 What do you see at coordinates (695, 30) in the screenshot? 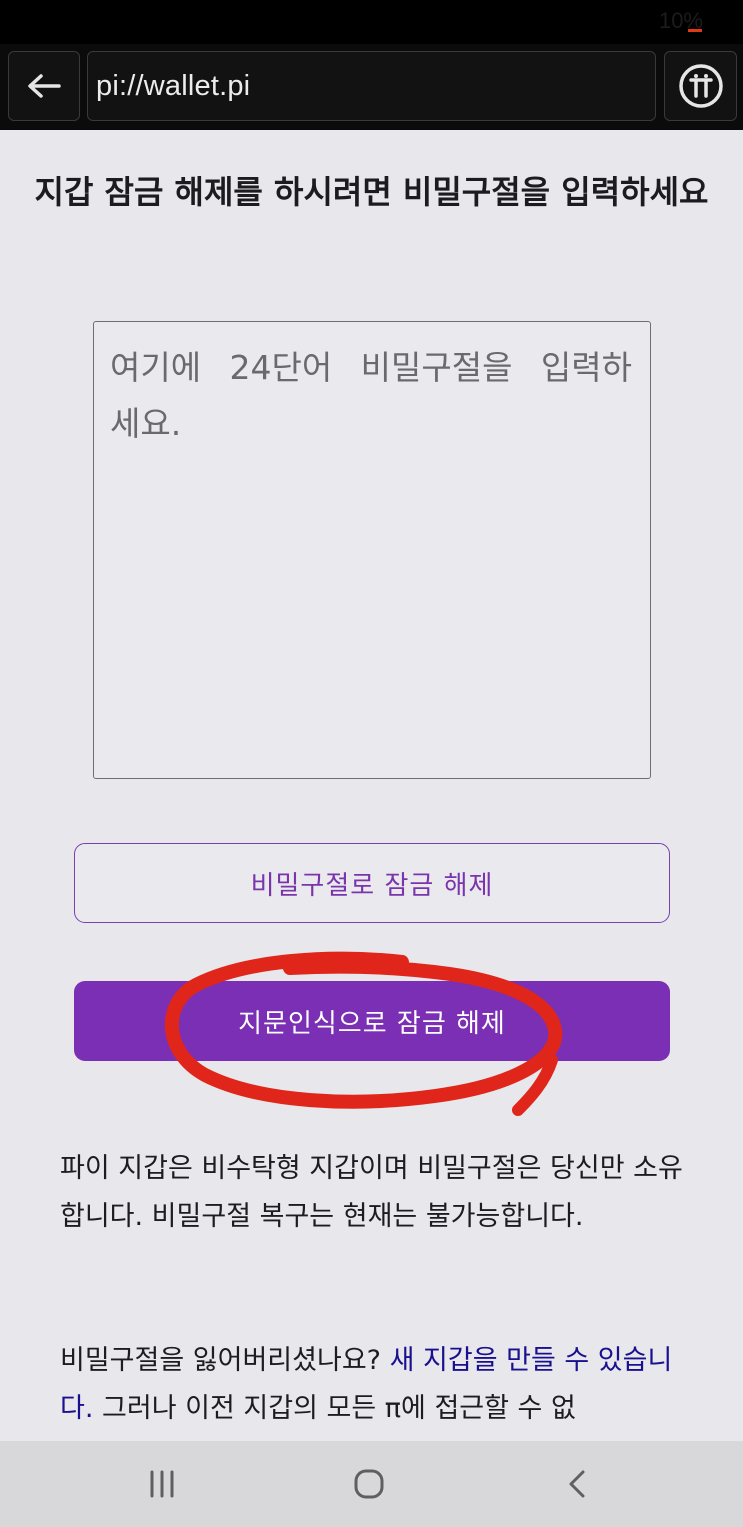
I see `battery-low-indicator` at bounding box center [695, 30].